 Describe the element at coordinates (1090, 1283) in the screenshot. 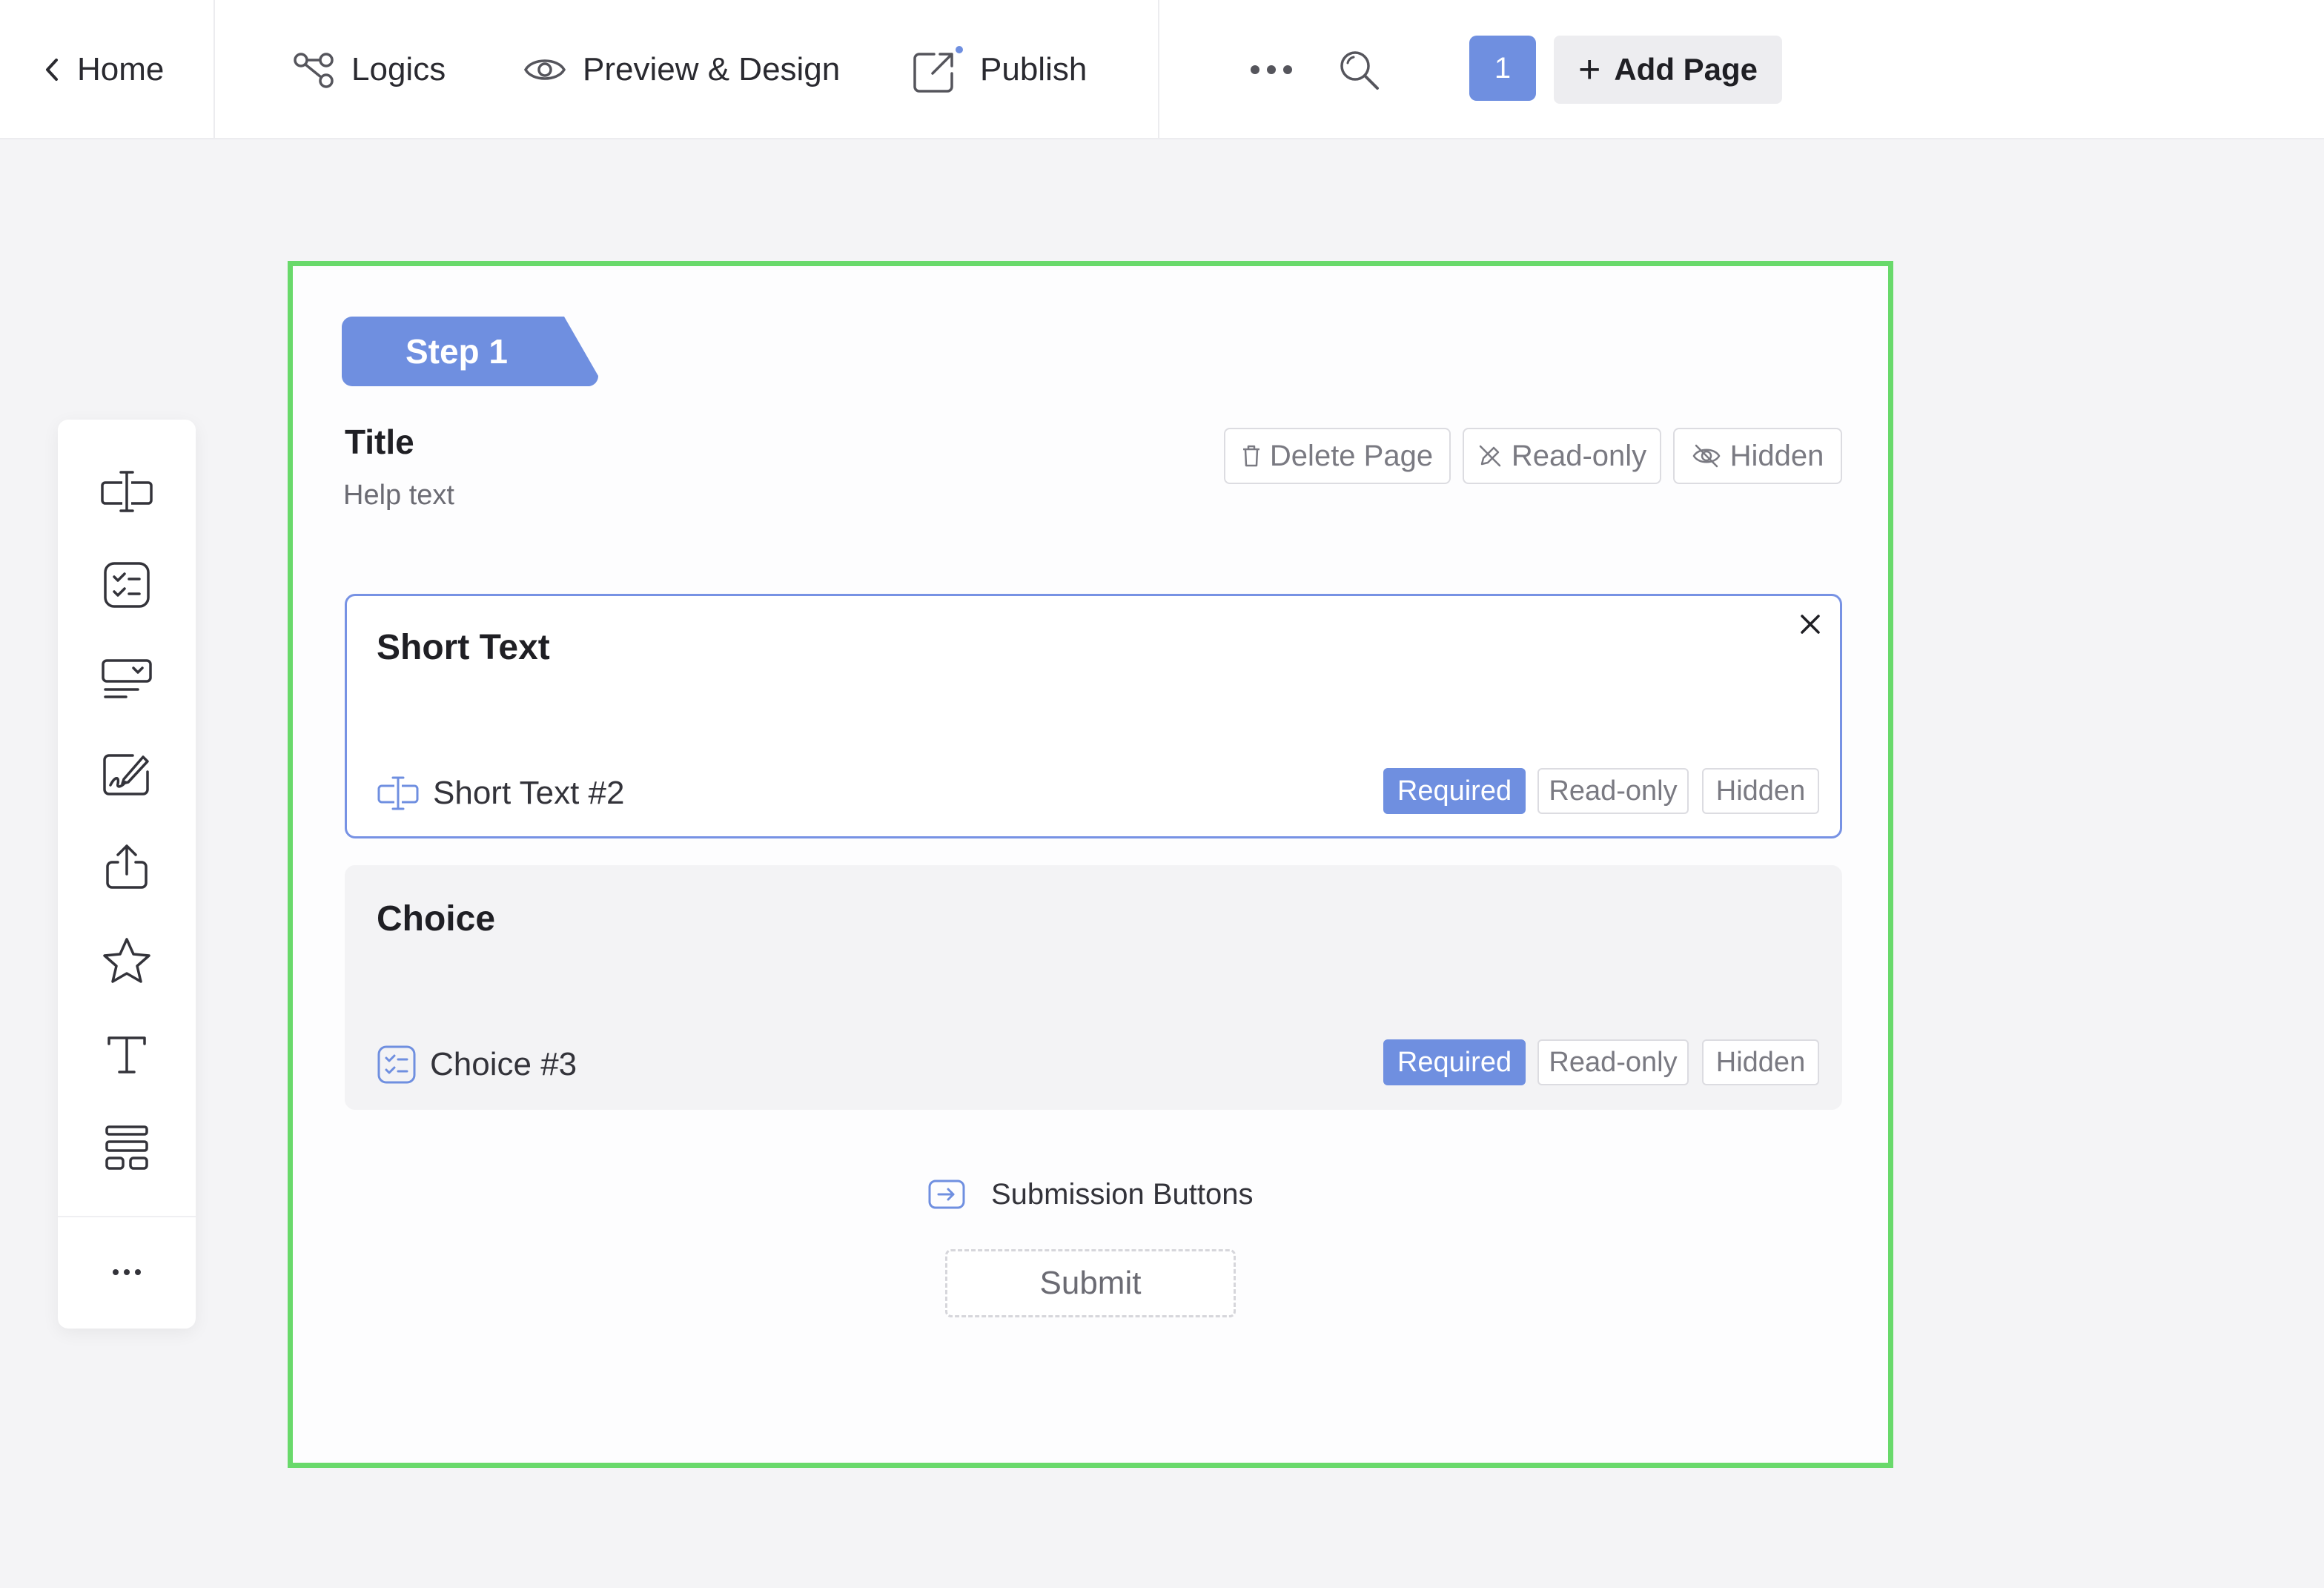

I see `submit-button: Submit` at that location.